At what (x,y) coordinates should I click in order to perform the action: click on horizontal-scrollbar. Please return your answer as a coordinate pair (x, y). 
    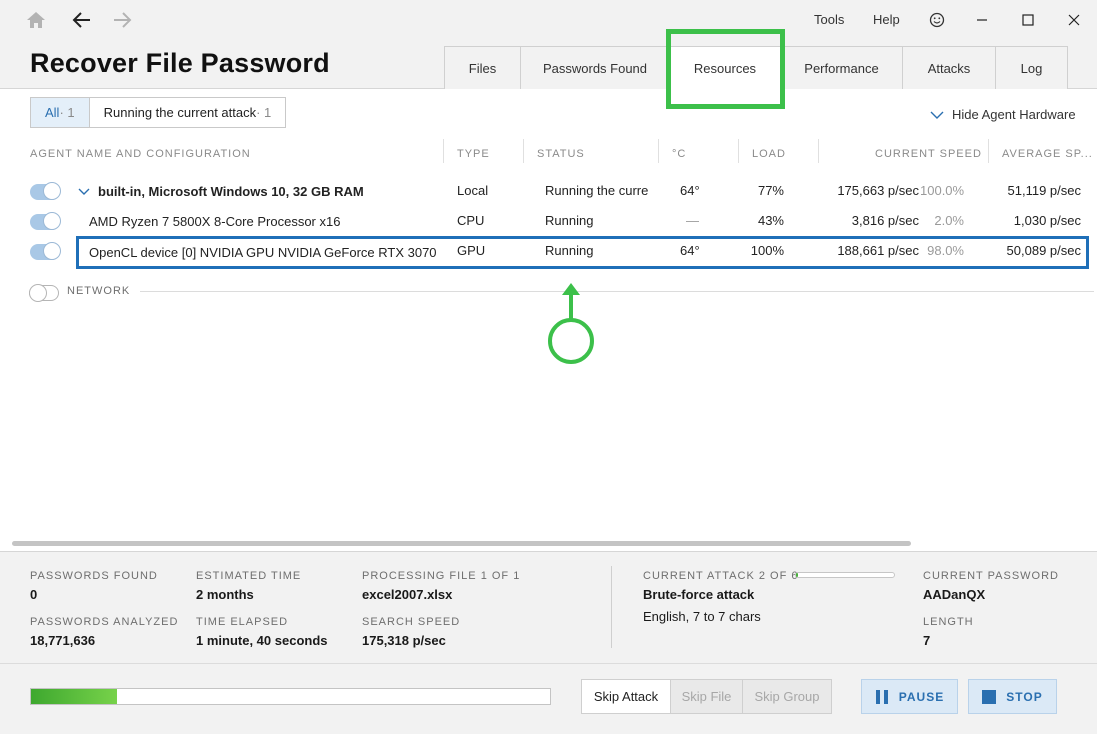
    Looking at the image, I should click on (461, 543).